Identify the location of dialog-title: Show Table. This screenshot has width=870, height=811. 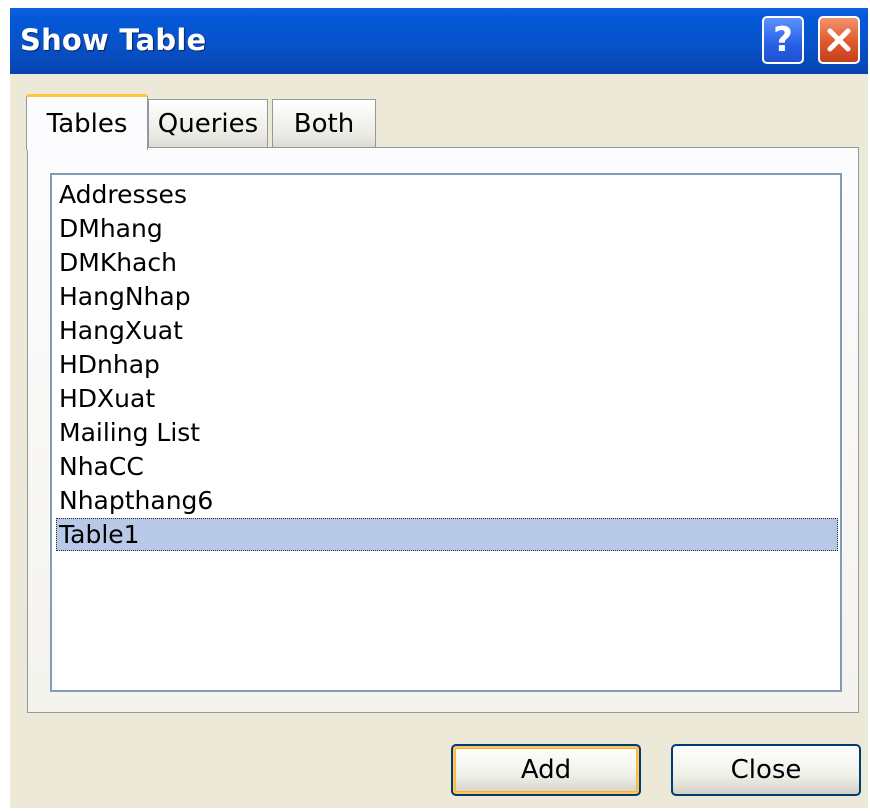
(113, 40).